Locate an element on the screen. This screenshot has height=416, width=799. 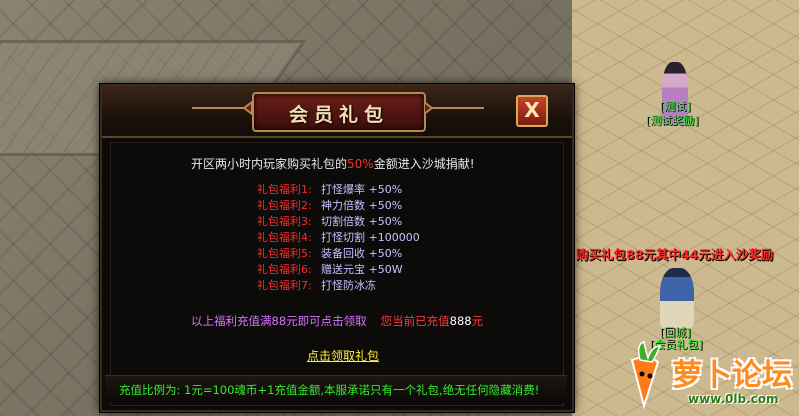
benefit-value: 切割倍数 +50% is located at coordinates (362, 221).